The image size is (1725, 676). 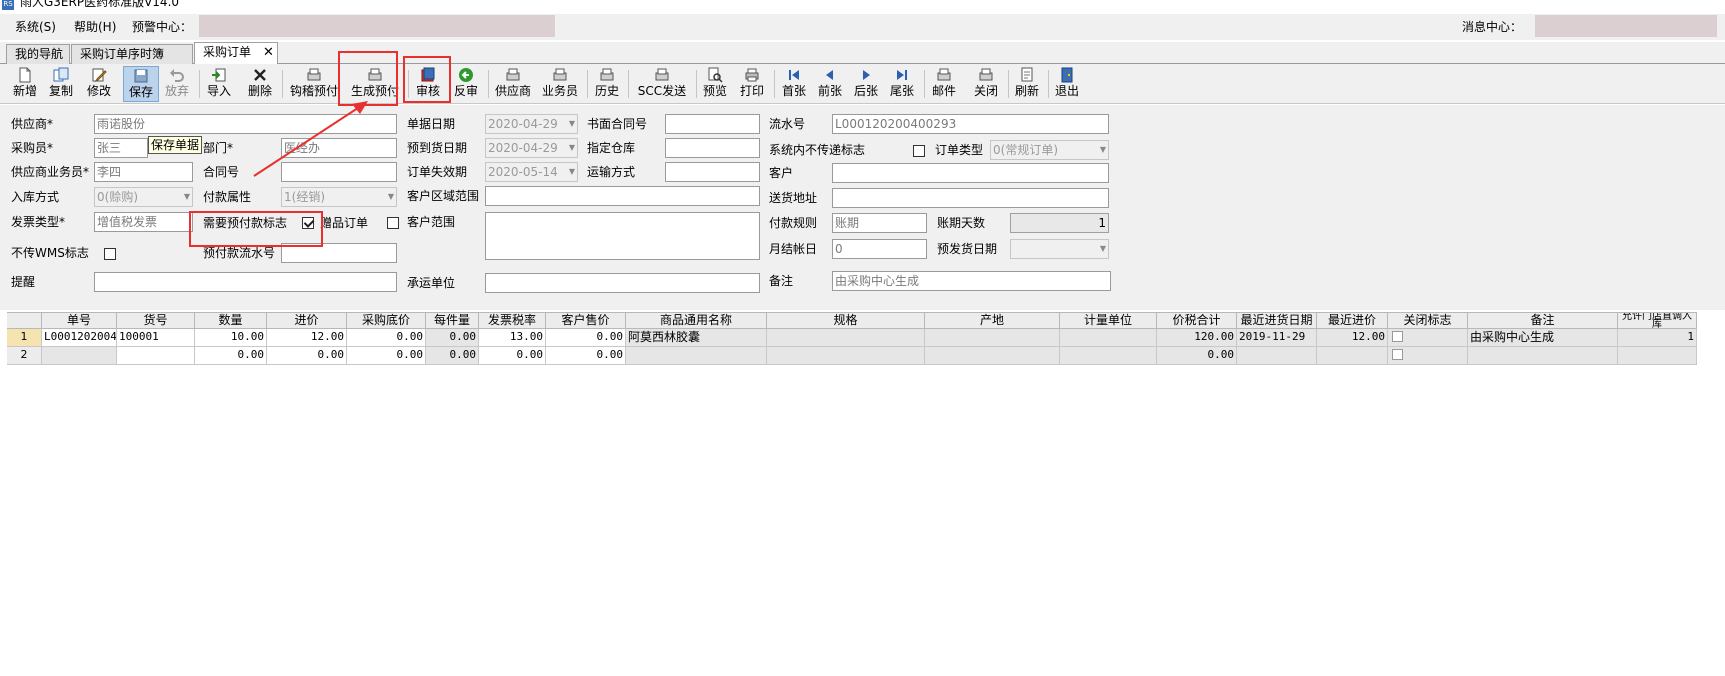 What do you see at coordinates (156, 338) in the screenshot?
I see `table-cell: 100001` at bounding box center [156, 338].